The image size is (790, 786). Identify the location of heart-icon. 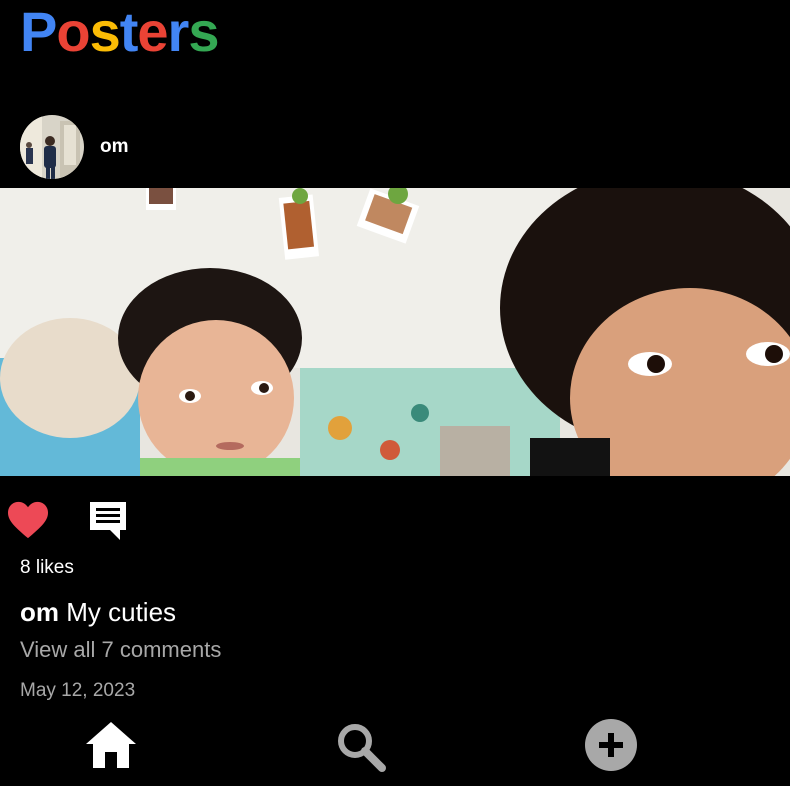
(28, 520).